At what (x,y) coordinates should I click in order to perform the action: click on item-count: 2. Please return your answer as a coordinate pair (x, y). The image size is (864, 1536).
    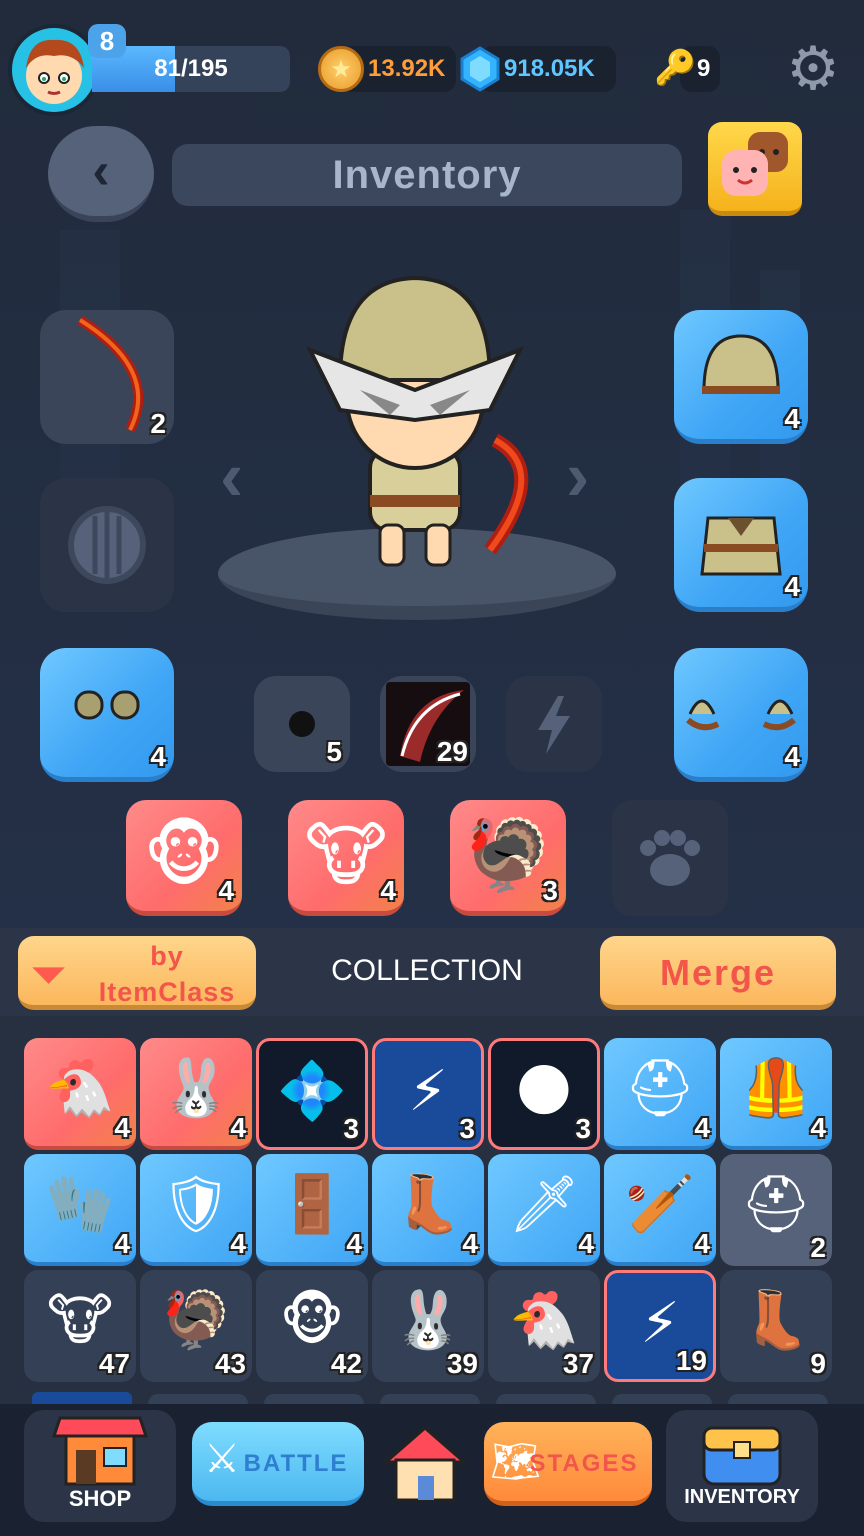
    Looking at the image, I should click on (818, 1247).